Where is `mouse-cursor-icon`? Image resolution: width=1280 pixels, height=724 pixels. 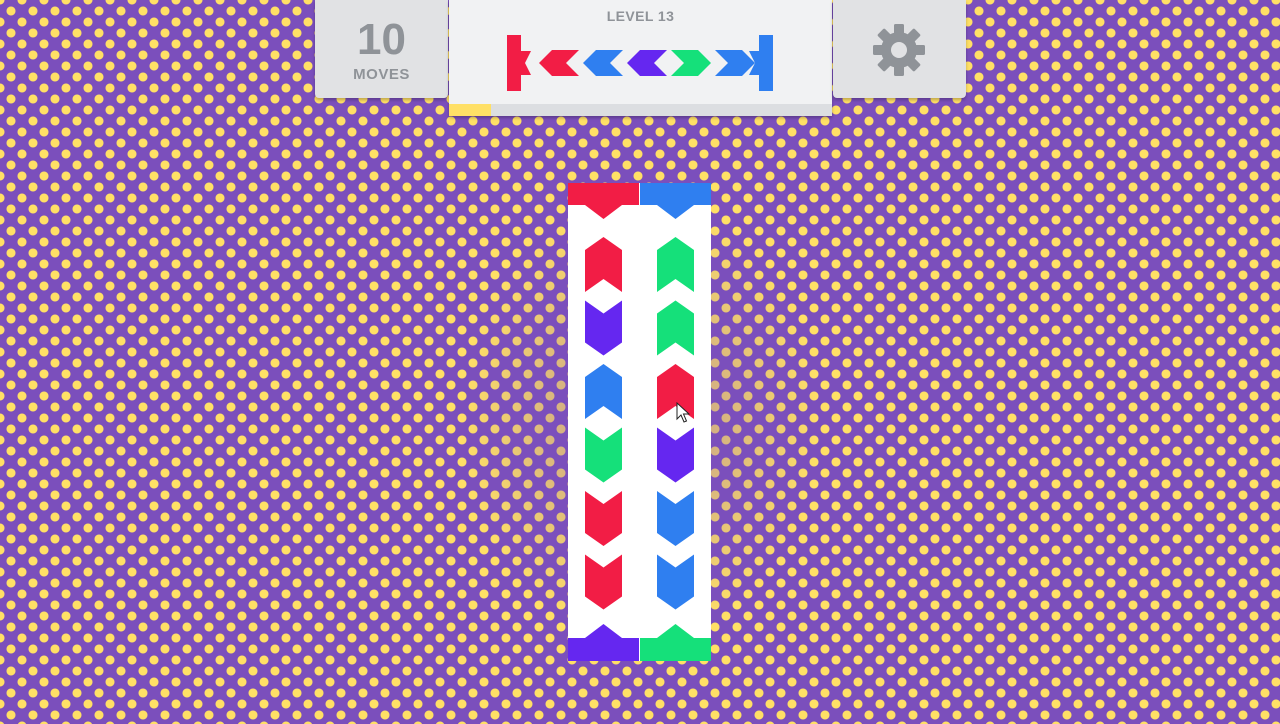 mouse-cursor-icon is located at coordinates (683, 412).